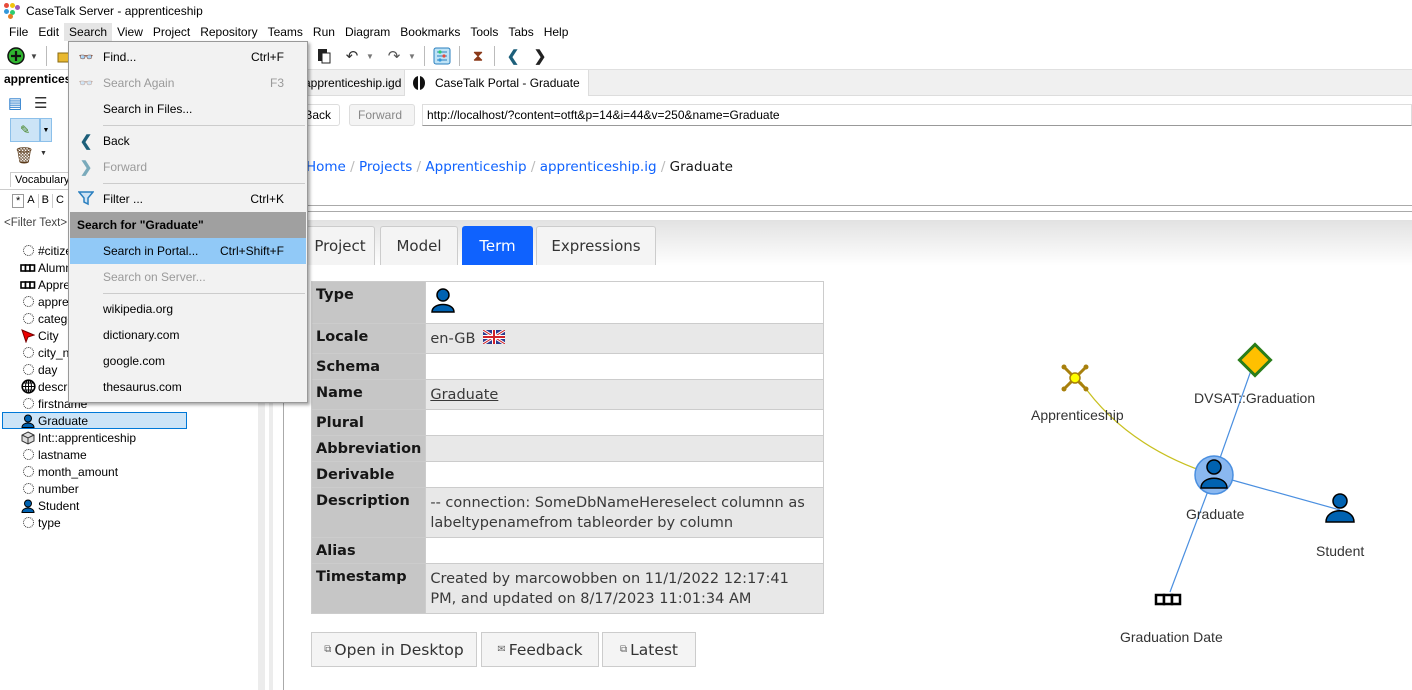 The width and height of the screenshot is (1412, 690). What do you see at coordinates (442, 56) in the screenshot?
I see `settings-panel-icon` at bounding box center [442, 56].